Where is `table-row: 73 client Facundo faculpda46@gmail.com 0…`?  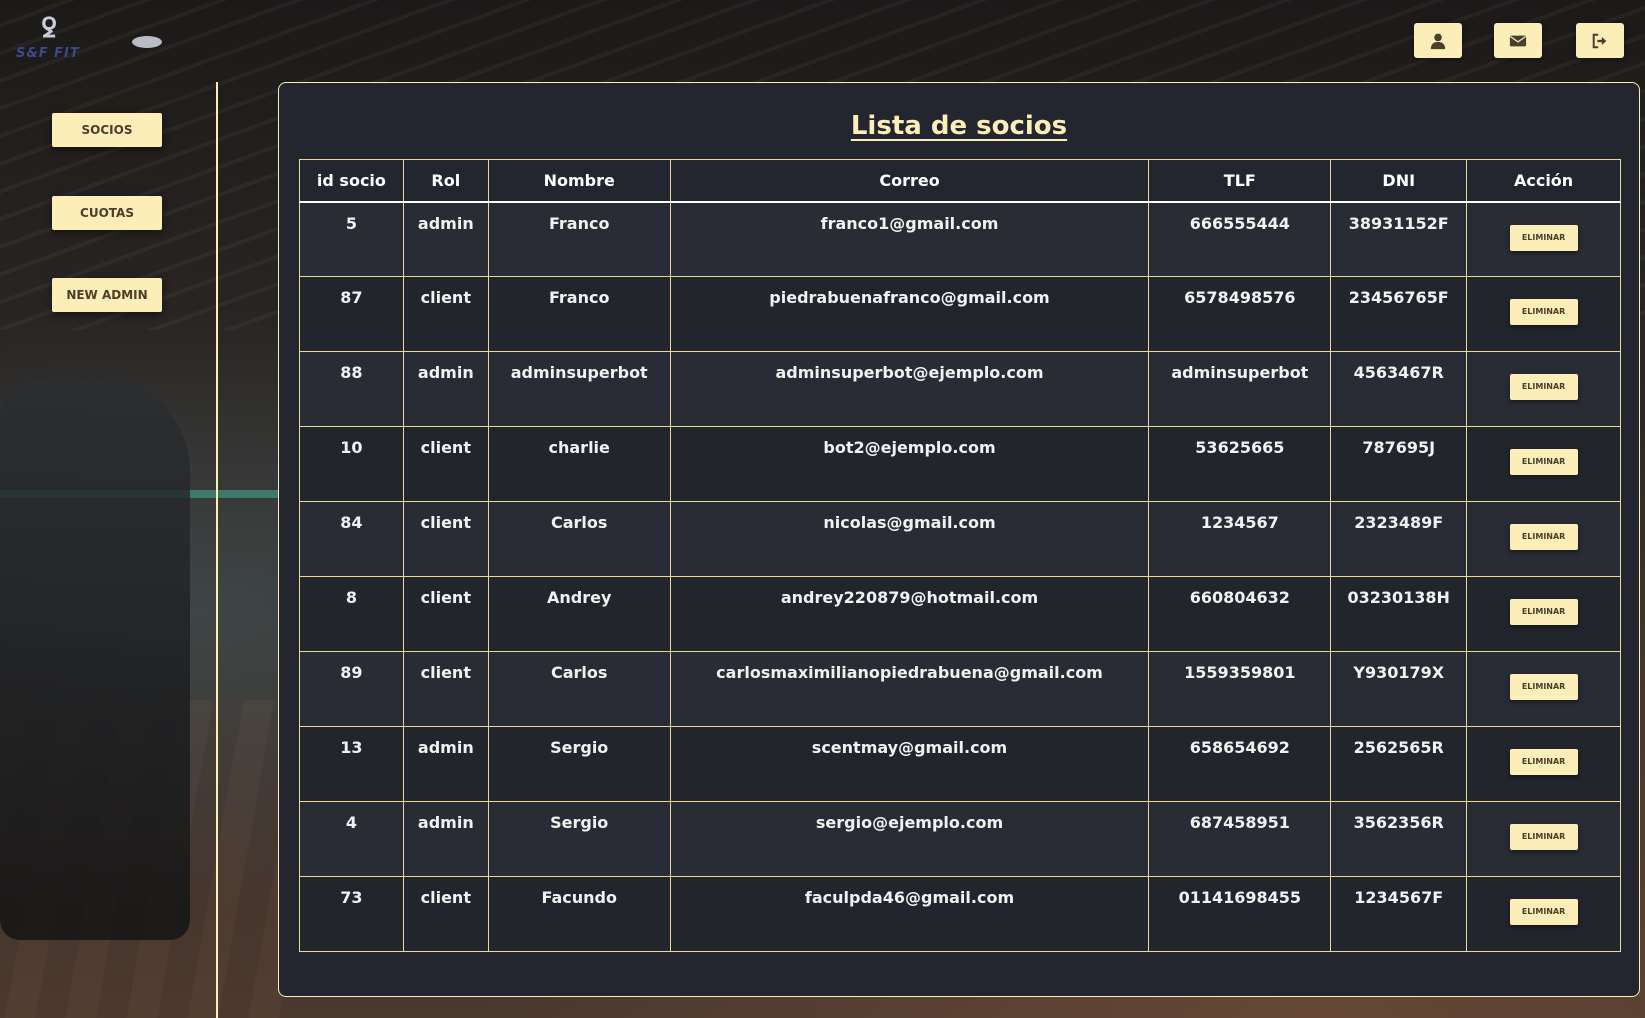
table-row: 73 client Facundo faculpda46@gmail.com 0… is located at coordinates (960, 914).